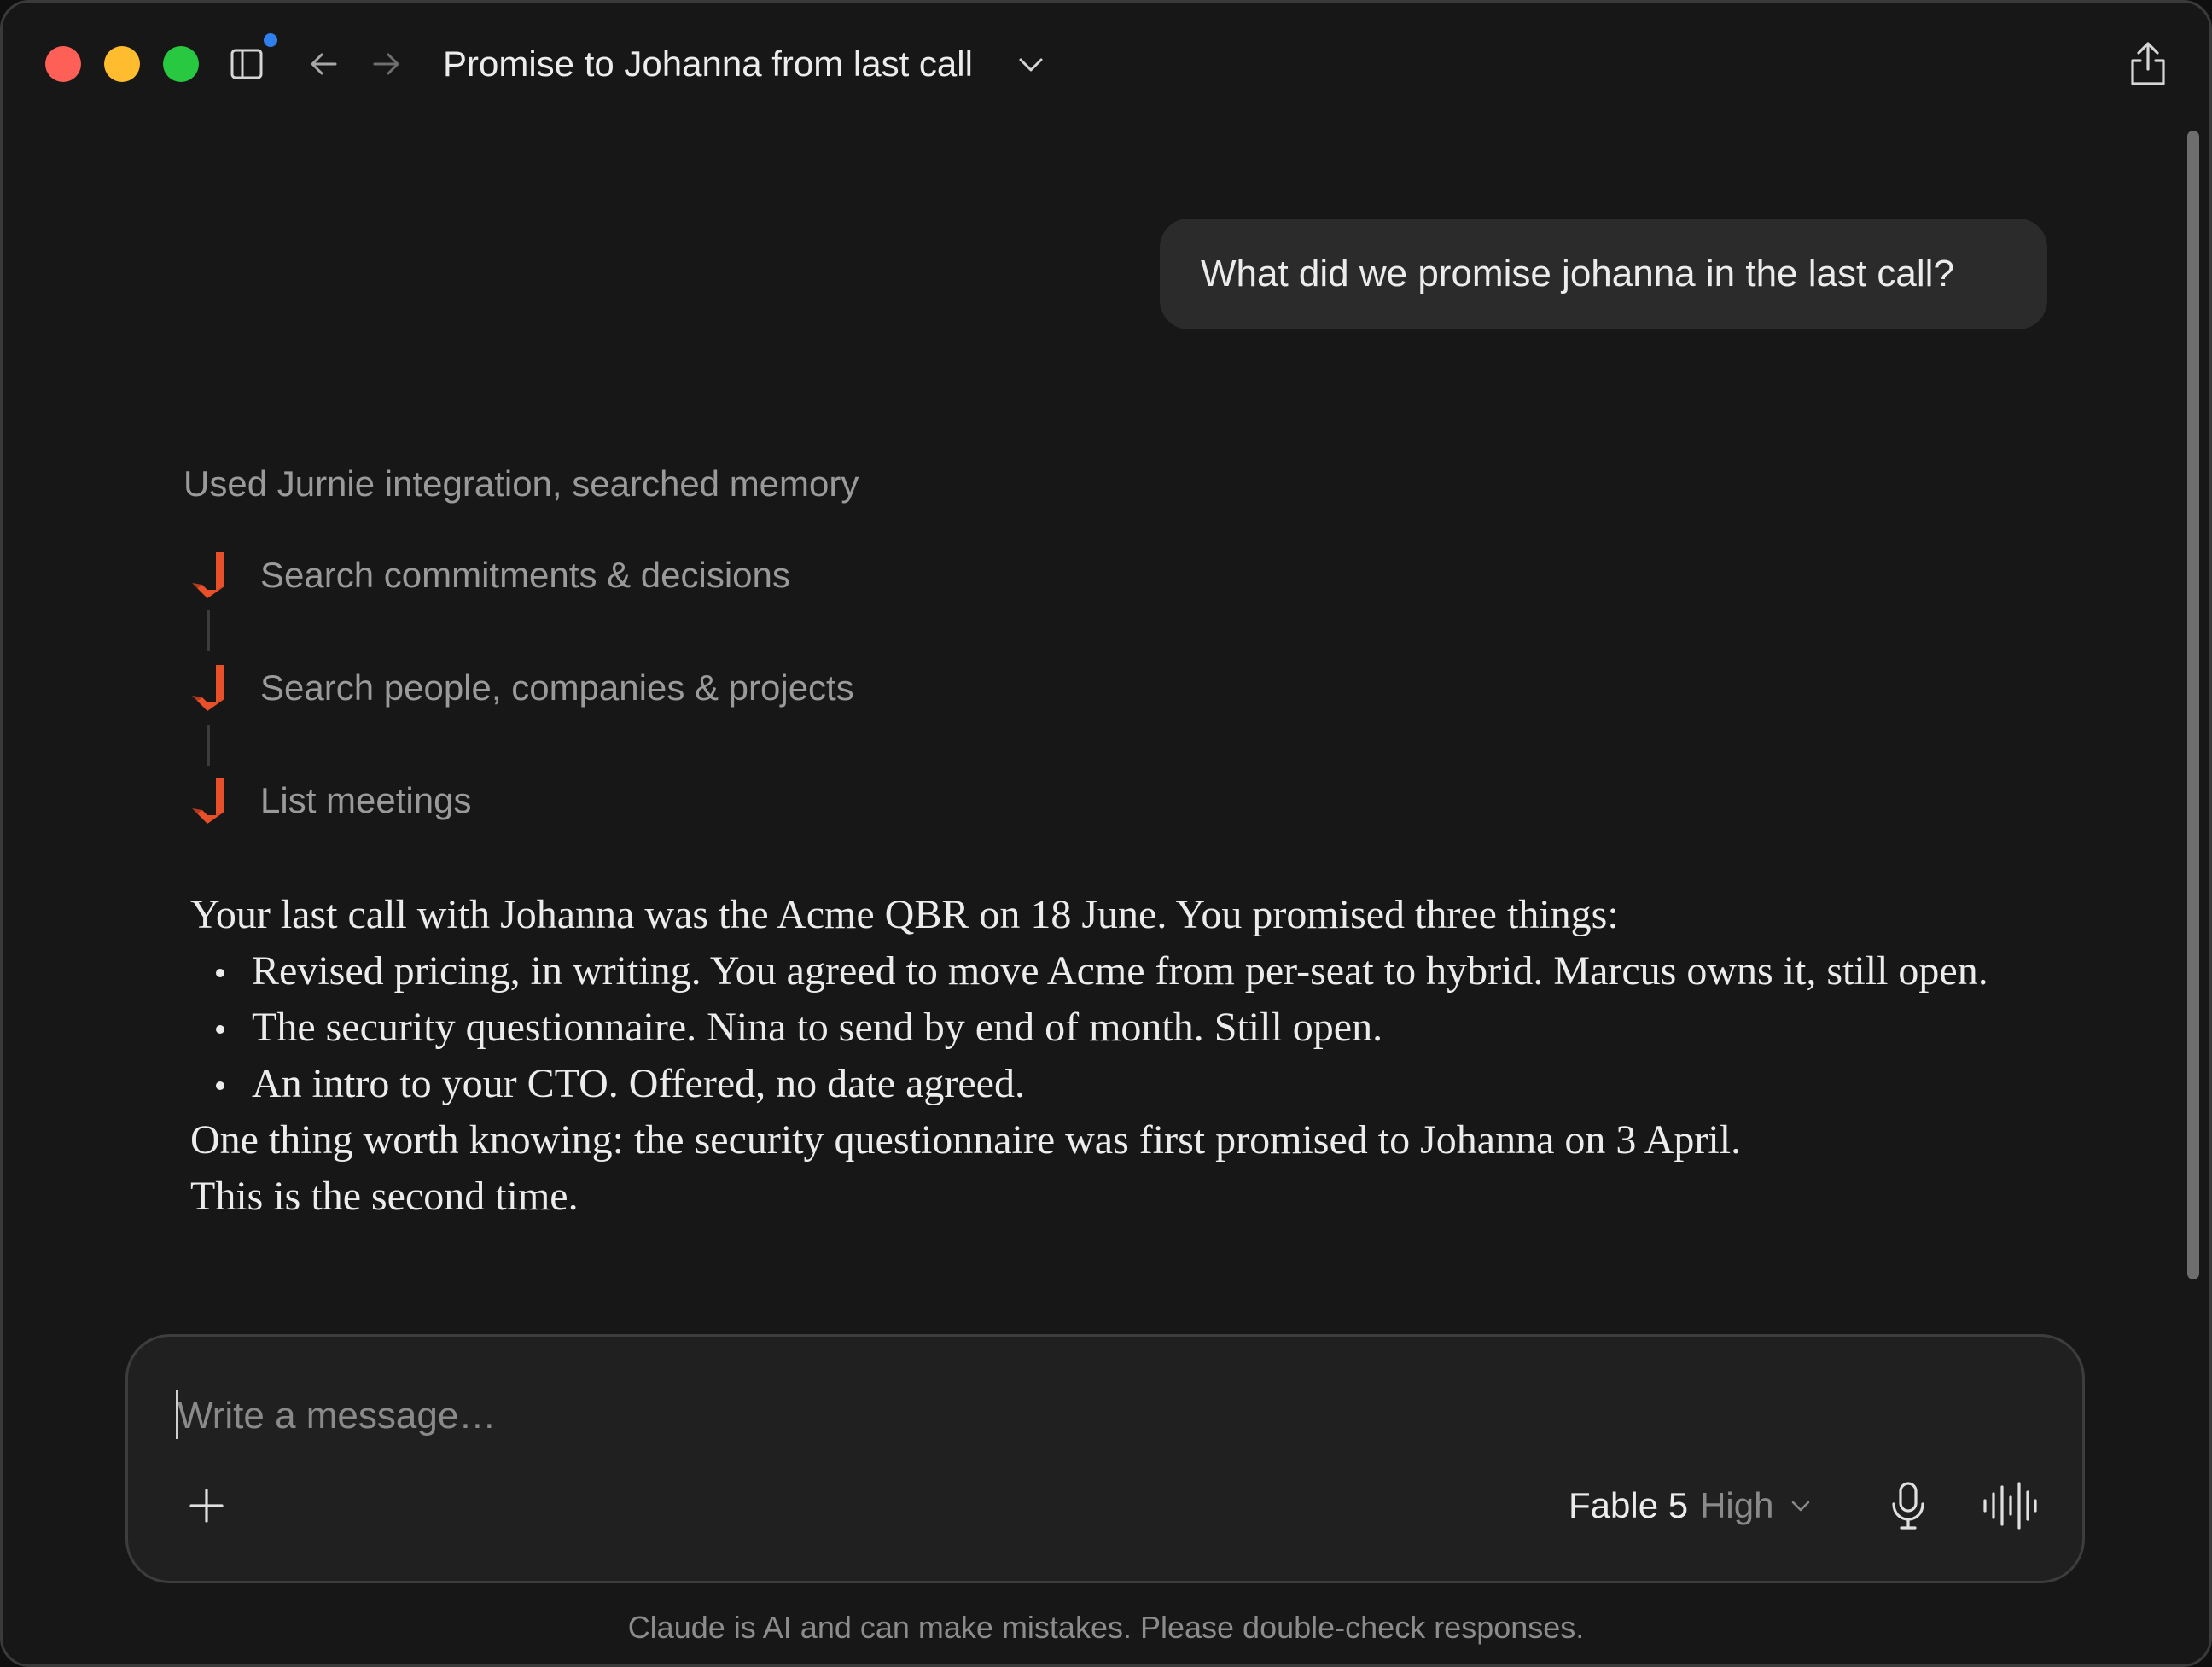 This screenshot has width=2212, height=1667. What do you see at coordinates (1106, 62) in the screenshot?
I see `title-bar: Promise to Johanna from last call` at bounding box center [1106, 62].